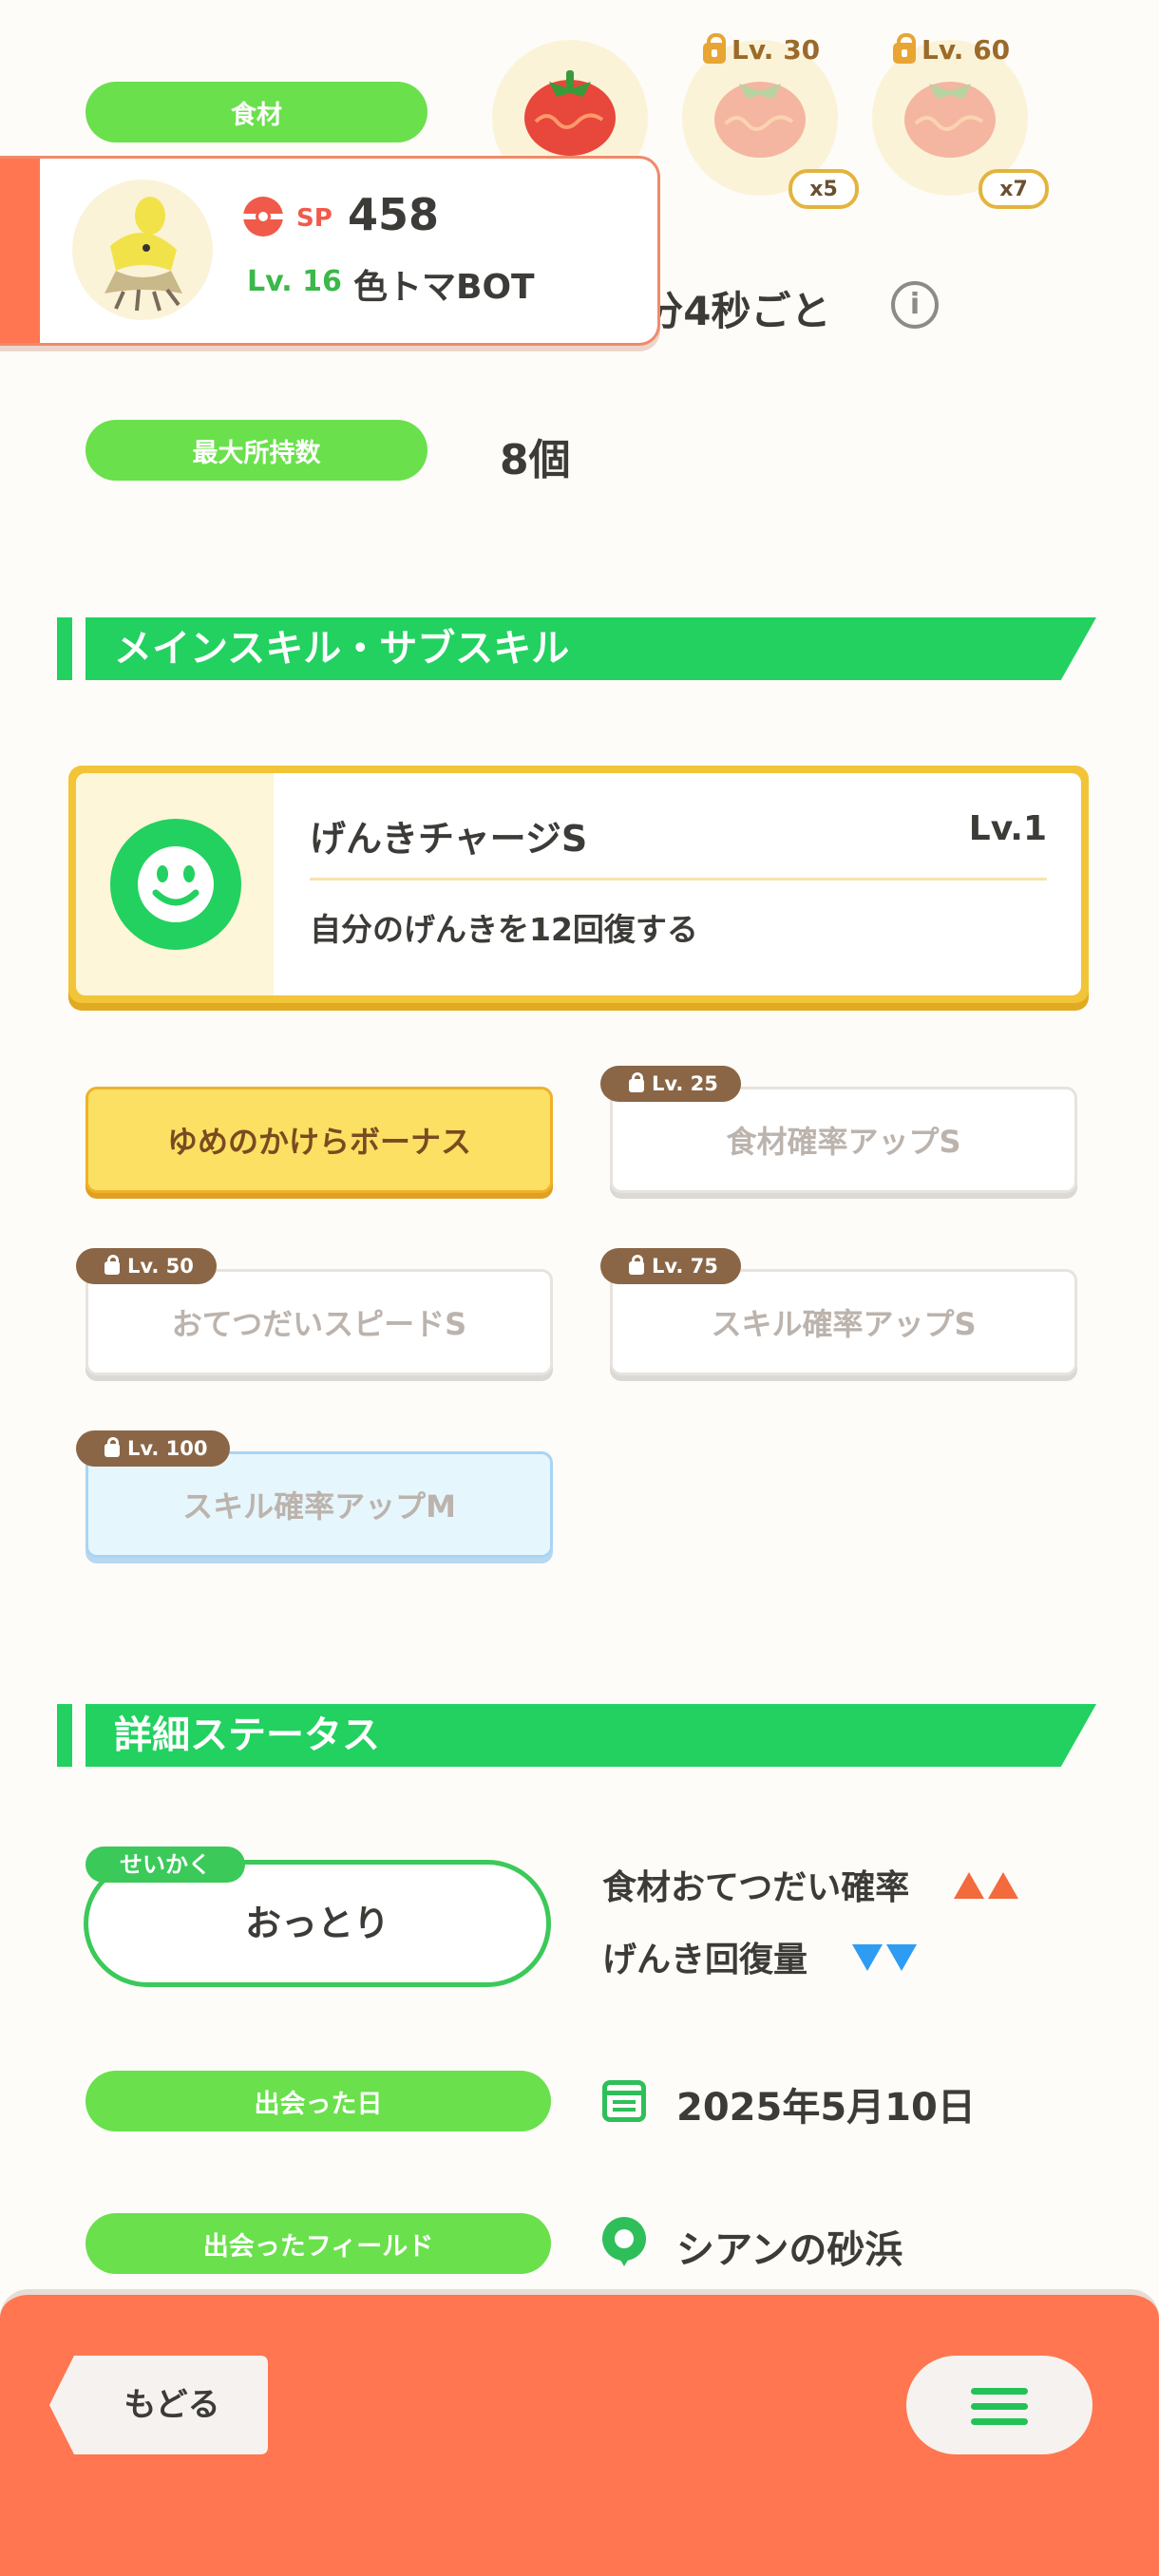 This screenshot has height=2576, width=1159. Describe the element at coordinates (153, 1448) in the screenshot. I see `sub-skill-lock-tag: Lv. 100` at that location.